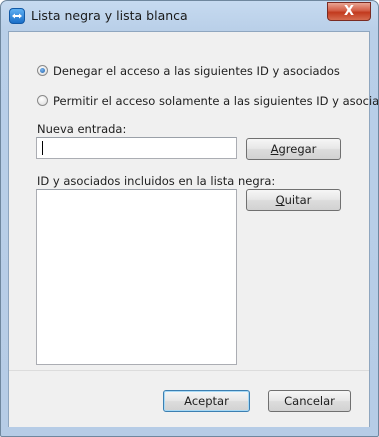  I want to click on radio-allow, so click(42, 100).